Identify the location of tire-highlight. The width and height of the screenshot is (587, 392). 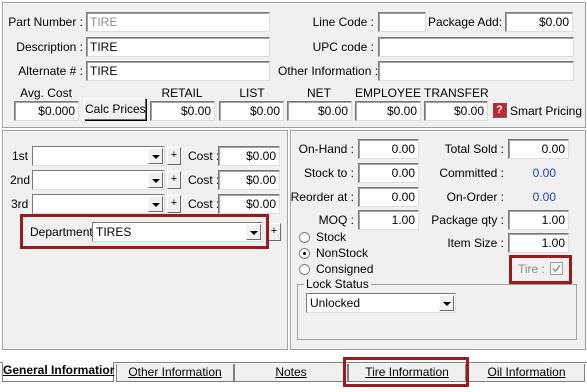
(540, 269).